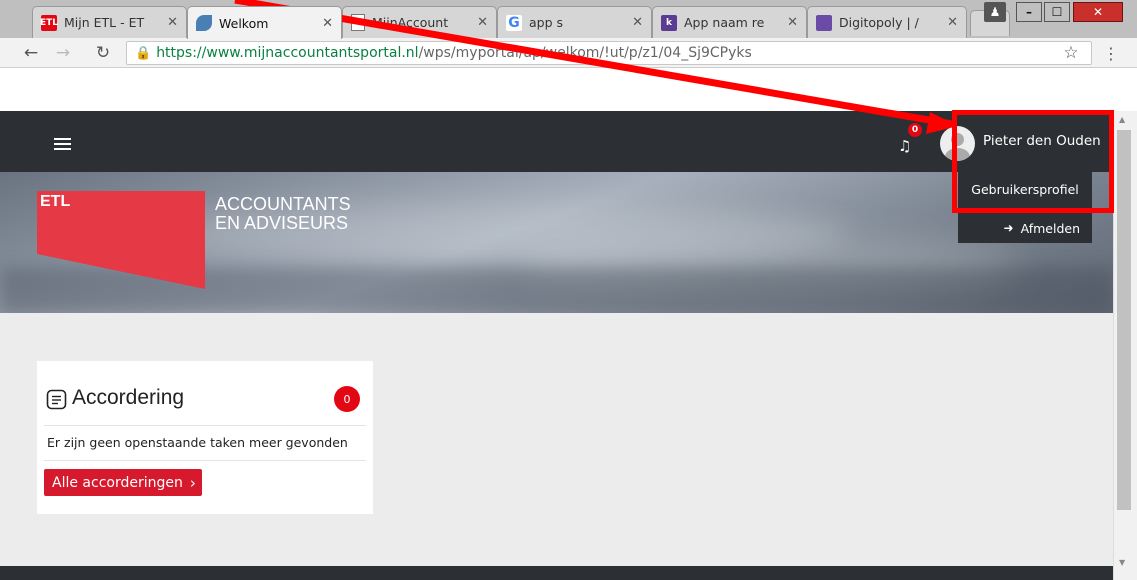  Describe the element at coordinates (514, 22) in the screenshot. I see `google-favicon-icon: G` at that location.